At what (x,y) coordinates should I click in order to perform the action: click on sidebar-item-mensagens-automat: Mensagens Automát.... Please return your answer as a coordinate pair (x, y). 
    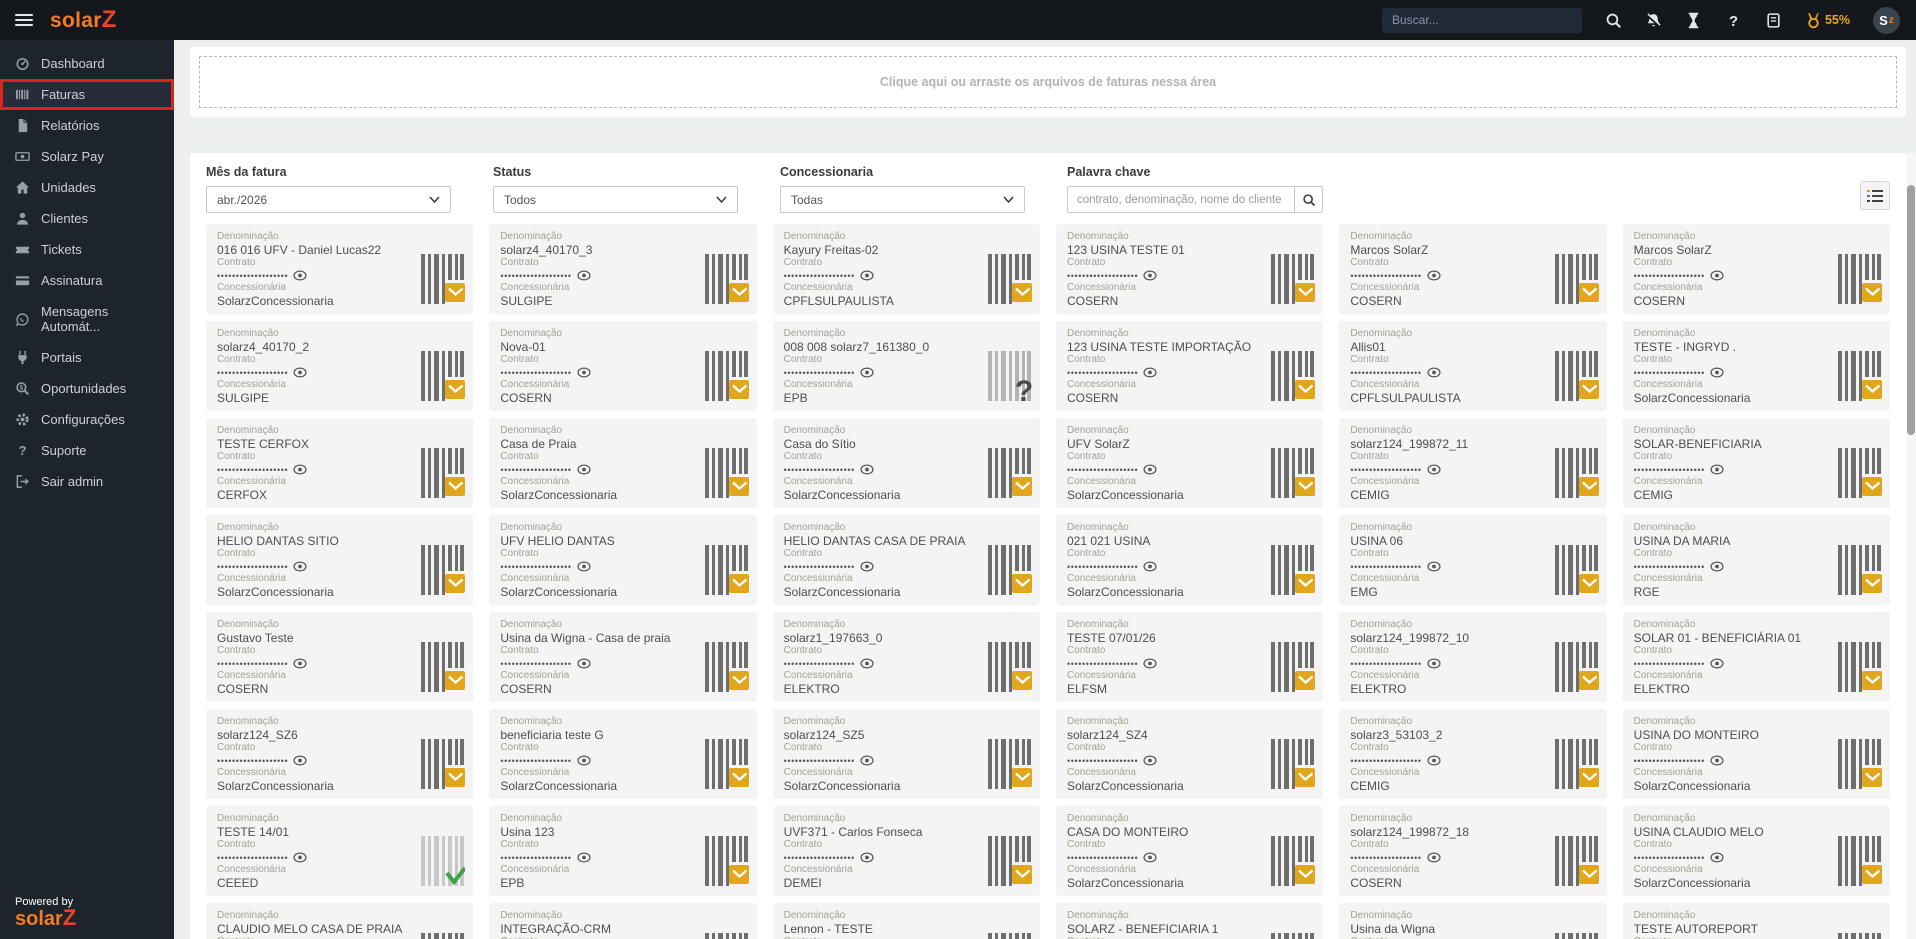
    Looking at the image, I should click on (87, 319).